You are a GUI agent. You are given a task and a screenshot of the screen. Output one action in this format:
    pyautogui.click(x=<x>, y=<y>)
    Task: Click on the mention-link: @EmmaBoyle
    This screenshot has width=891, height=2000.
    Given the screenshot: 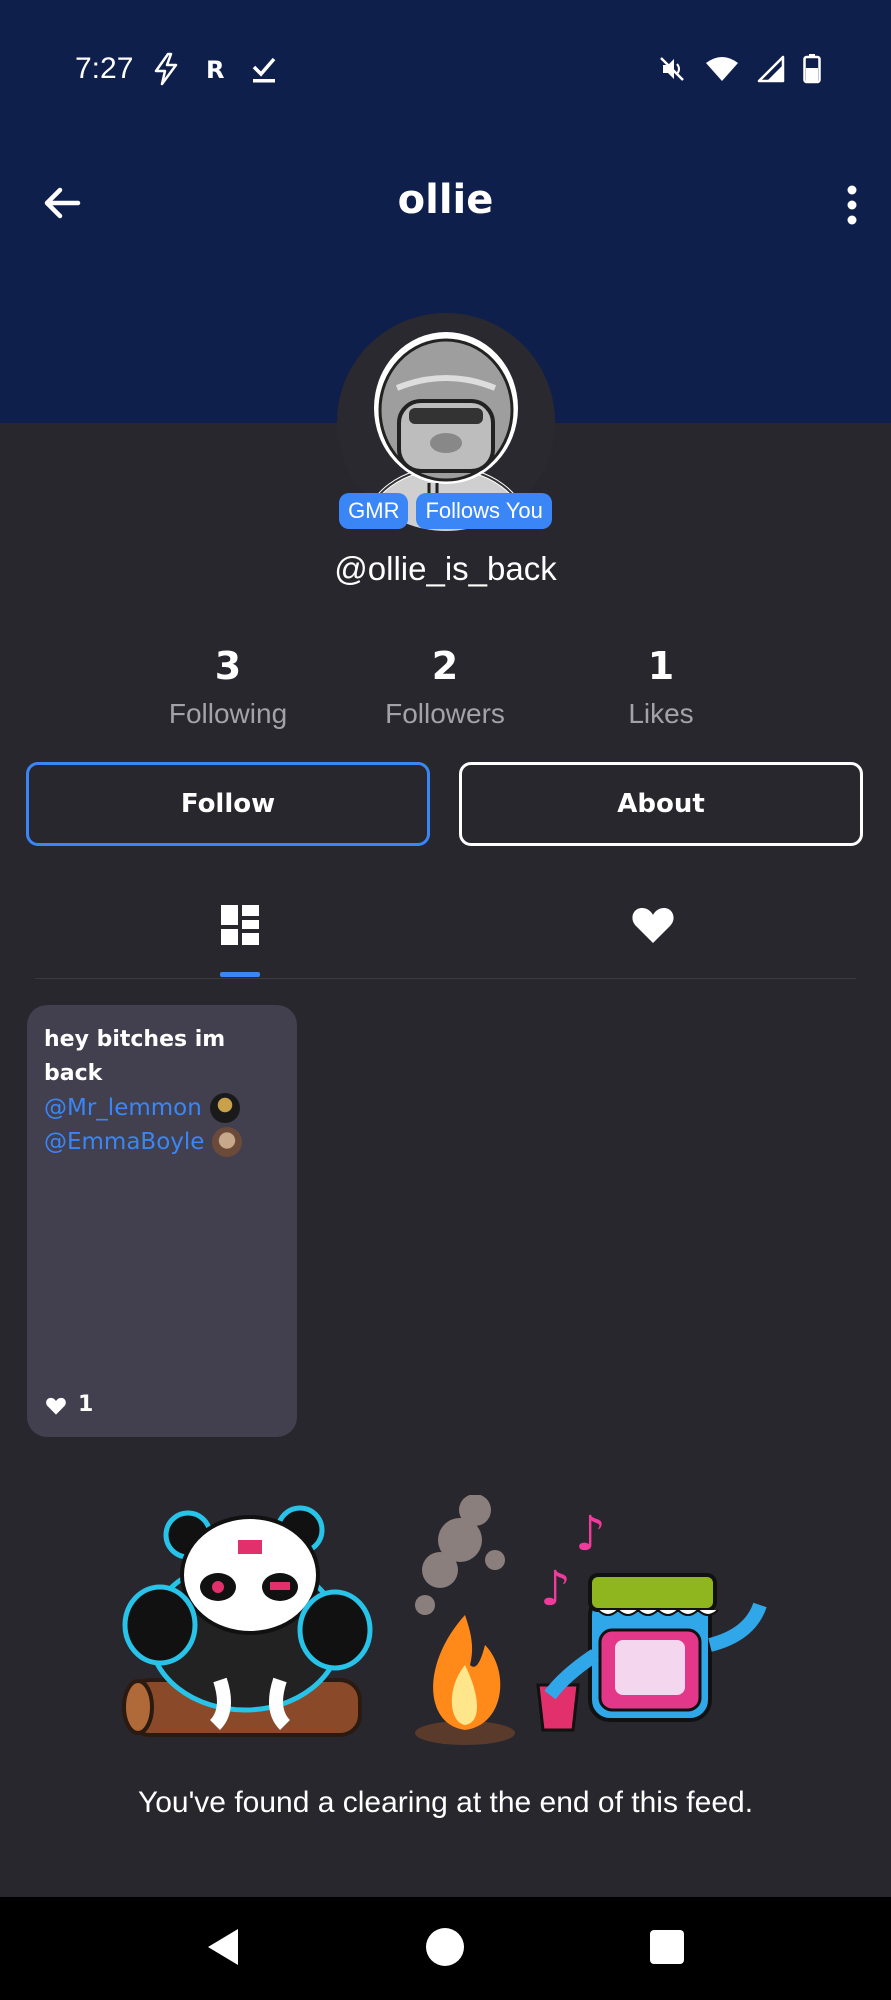 What is the action you would take?
    pyautogui.click(x=162, y=1142)
    